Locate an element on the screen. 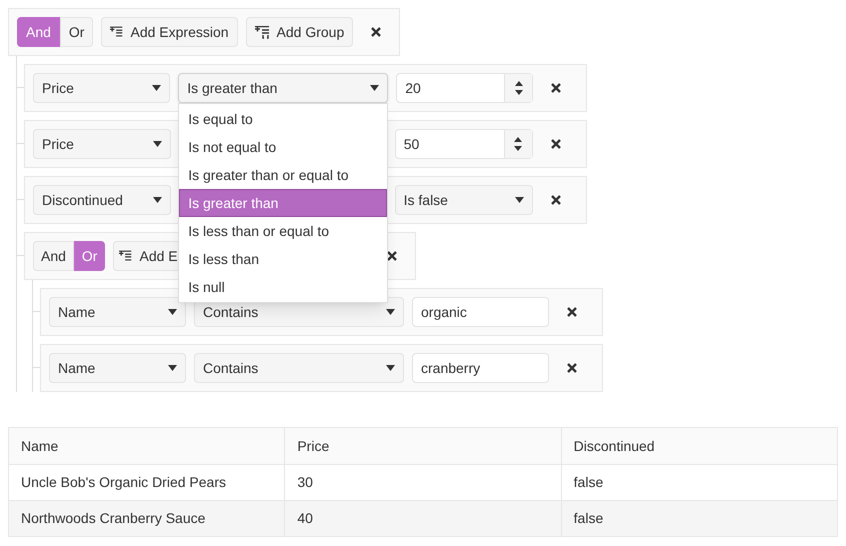 Image resolution: width=846 pixels, height=546 pixels. table-cell: Northwoods Cranberry Sauce is located at coordinates (146, 518).